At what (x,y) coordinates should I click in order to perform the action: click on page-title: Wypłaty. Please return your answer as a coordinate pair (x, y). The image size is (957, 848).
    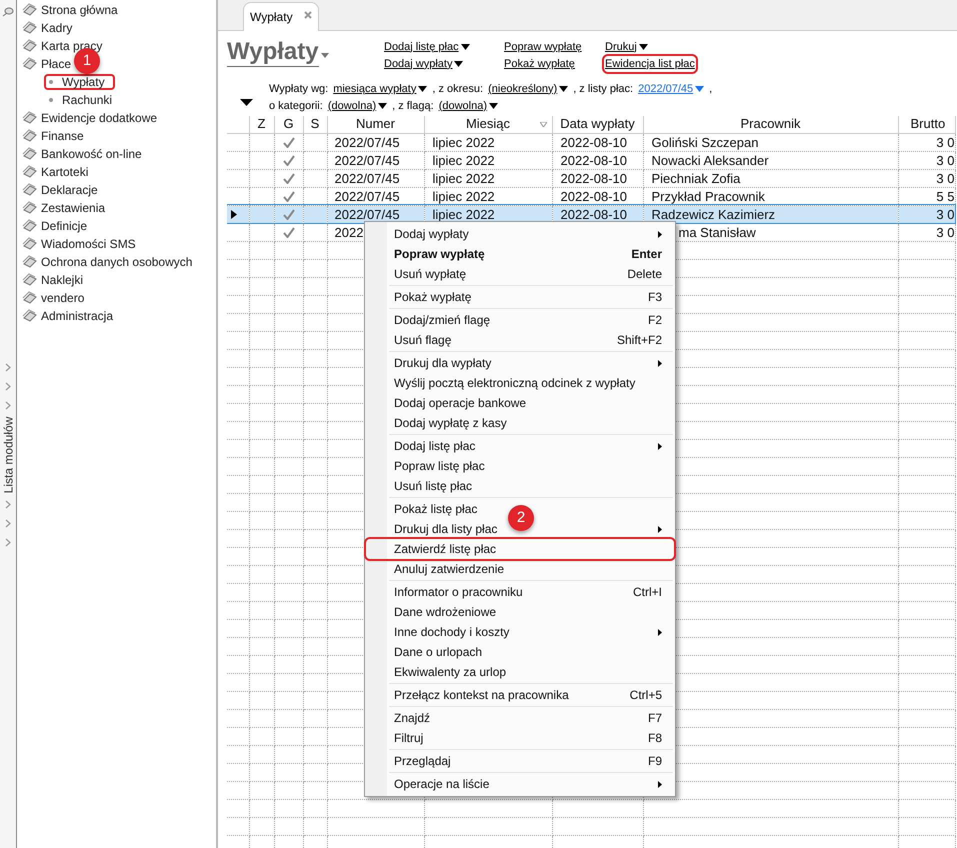
    Looking at the image, I should click on (273, 52).